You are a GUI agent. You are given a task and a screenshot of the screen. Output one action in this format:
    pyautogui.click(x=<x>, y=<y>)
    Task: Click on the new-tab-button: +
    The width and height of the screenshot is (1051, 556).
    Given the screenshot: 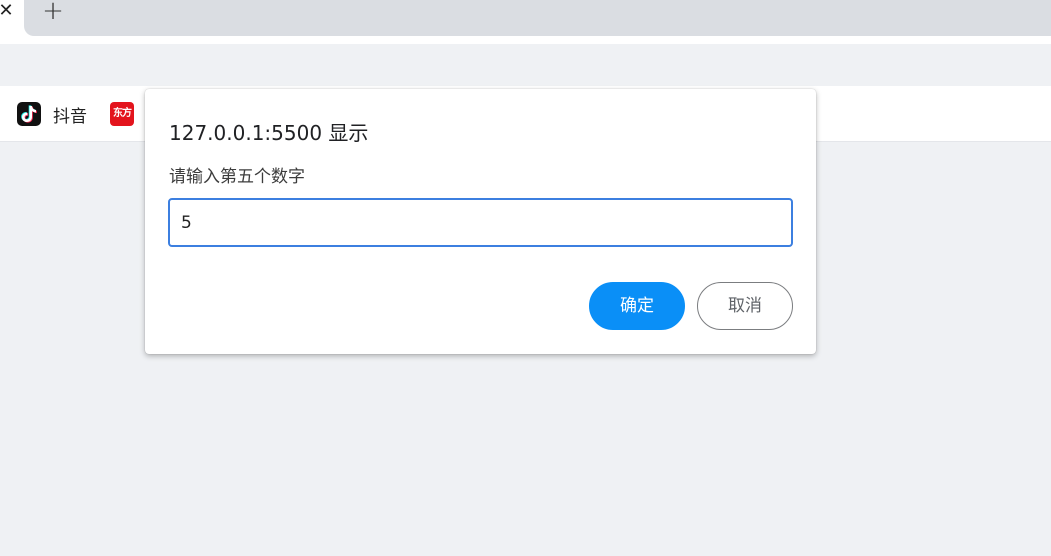 What is the action you would take?
    pyautogui.click(x=53, y=12)
    